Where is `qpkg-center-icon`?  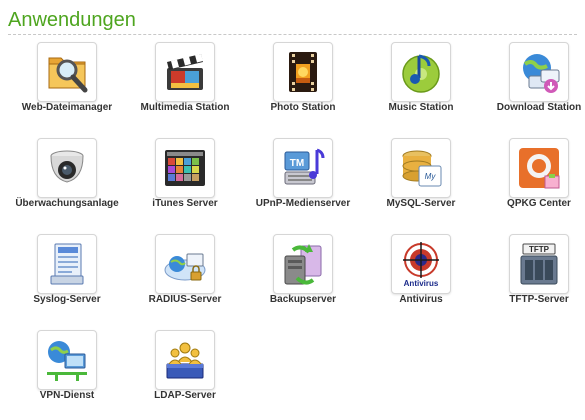 qpkg-center-icon is located at coordinates (539, 168).